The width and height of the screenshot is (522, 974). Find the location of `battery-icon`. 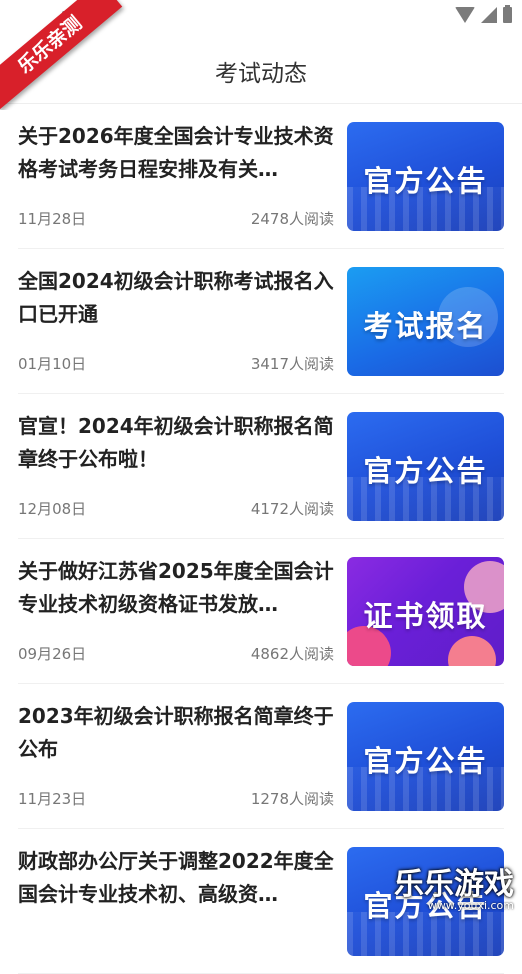

battery-icon is located at coordinates (507, 15).